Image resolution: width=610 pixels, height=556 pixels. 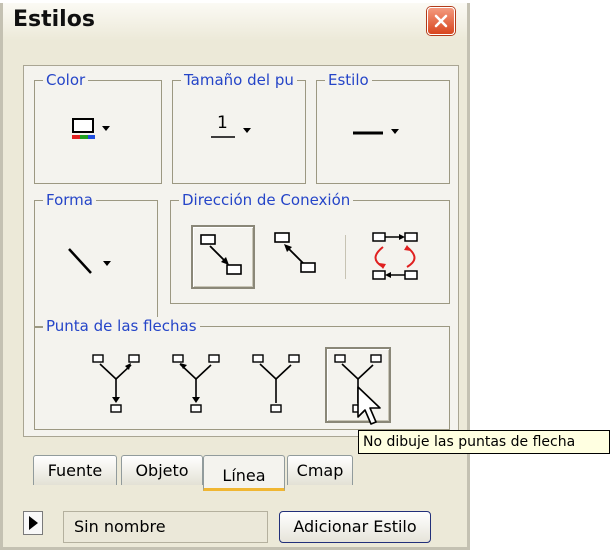 What do you see at coordinates (66, 80) in the screenshot?
I see `color-group-label: Color` at bounding box center [66, 80].